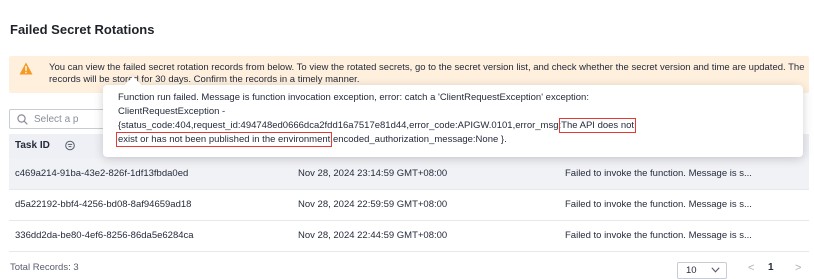 Image resolution: width=814 pixels, height=279 pixels. I want to click on prev-page-button: <, so click(751, 268).